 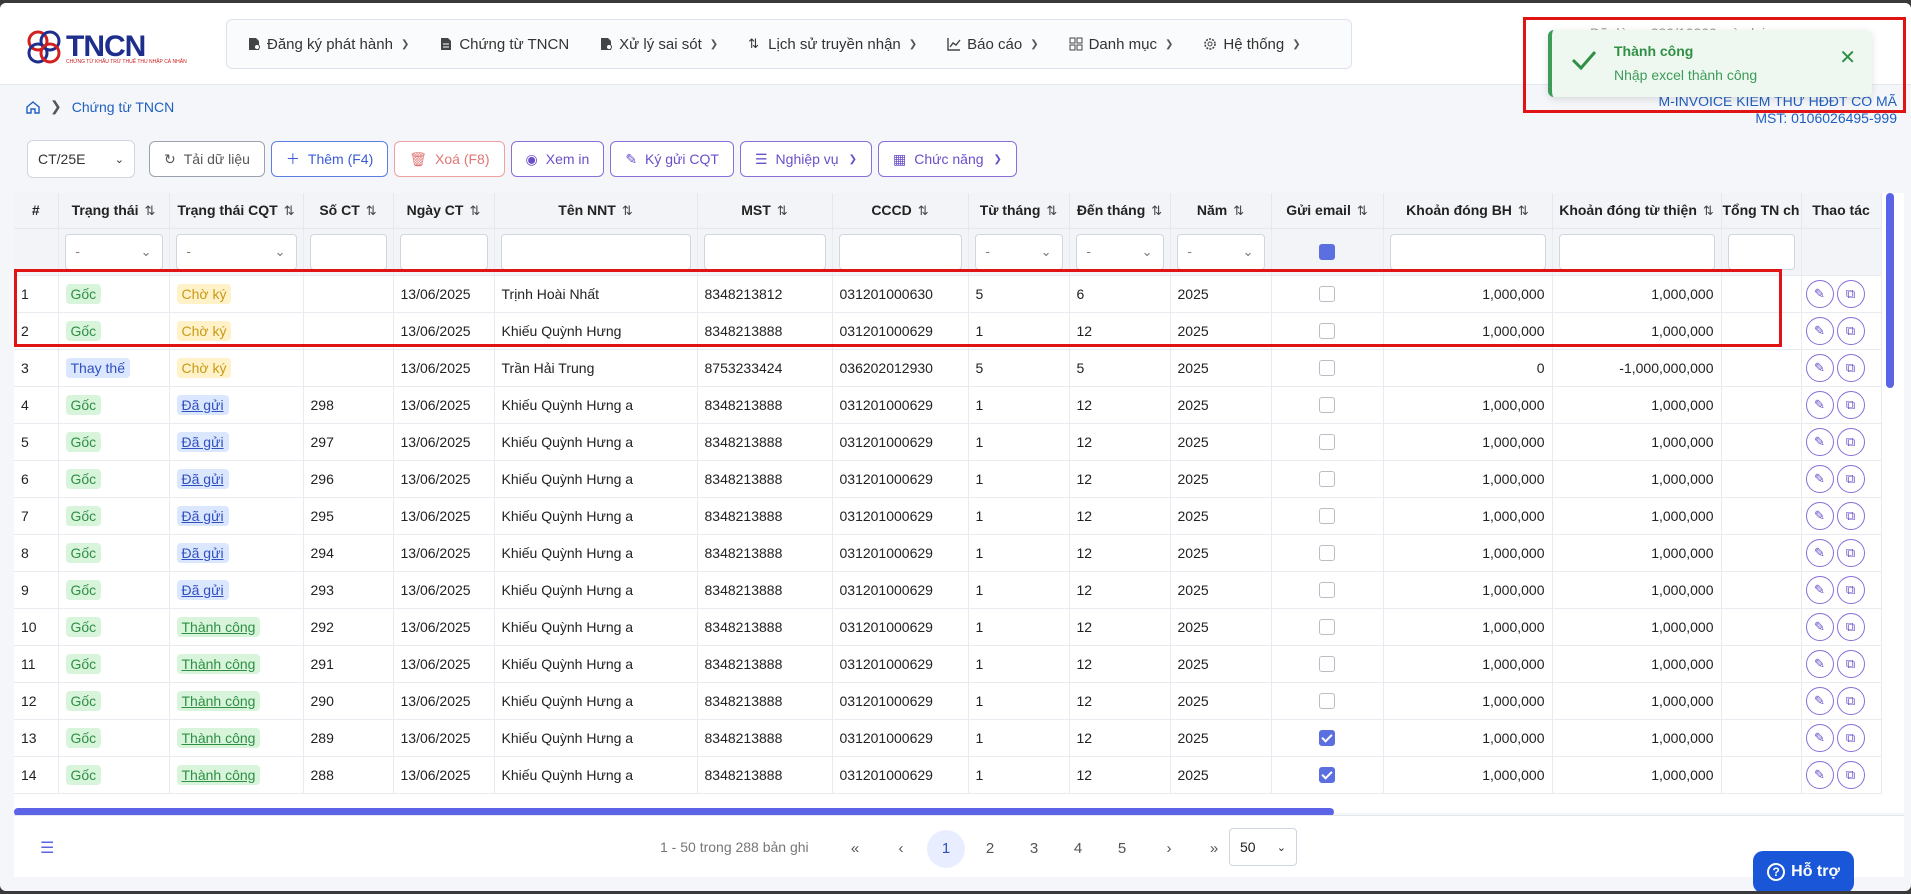 What do you see at coordinates (1327, 211) in the screenshot?
I see `column-header: Gửi email ⇅` at bounding box center [1327, 211].